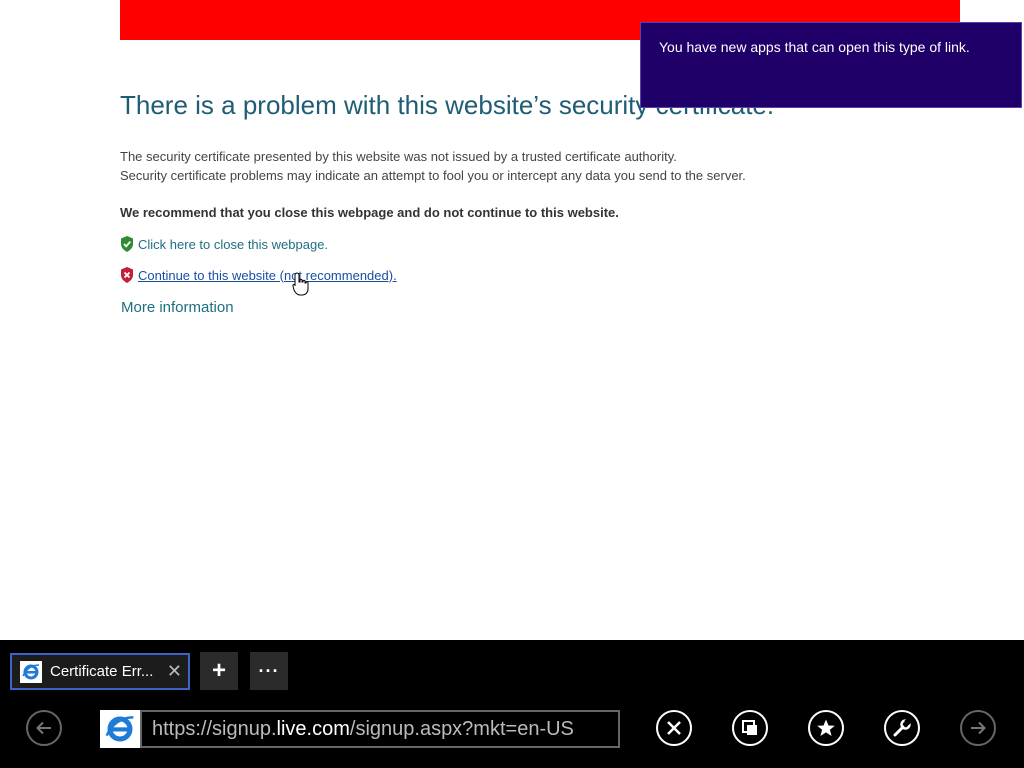 Image resolution: width=1024 pixels, height=768 pixels. What do you see at coordinates (31, 671) in the screenshot?
I see `ie-icon` at bounding box center [31, 671].